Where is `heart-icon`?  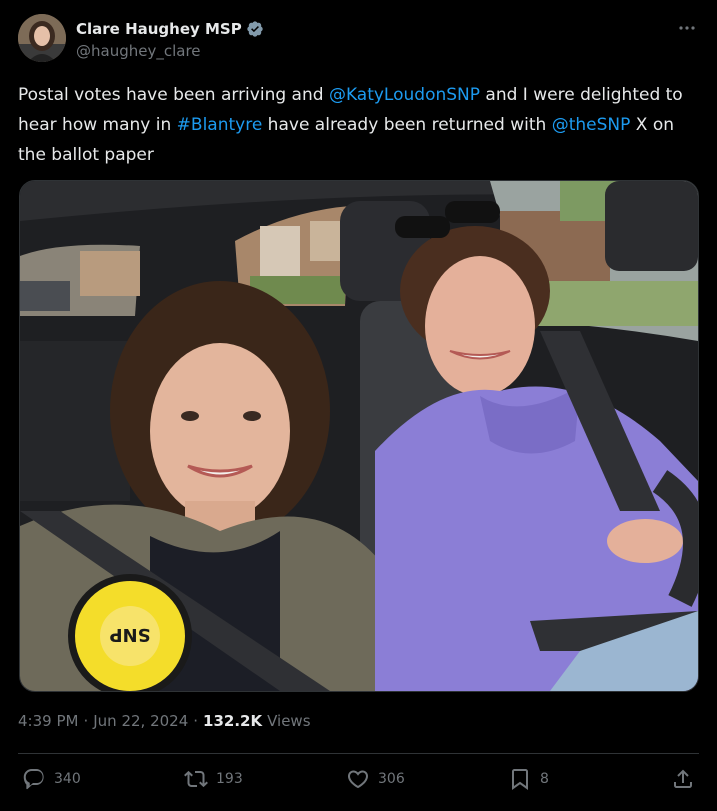
heart-icon is located at coordinates (358, 779).